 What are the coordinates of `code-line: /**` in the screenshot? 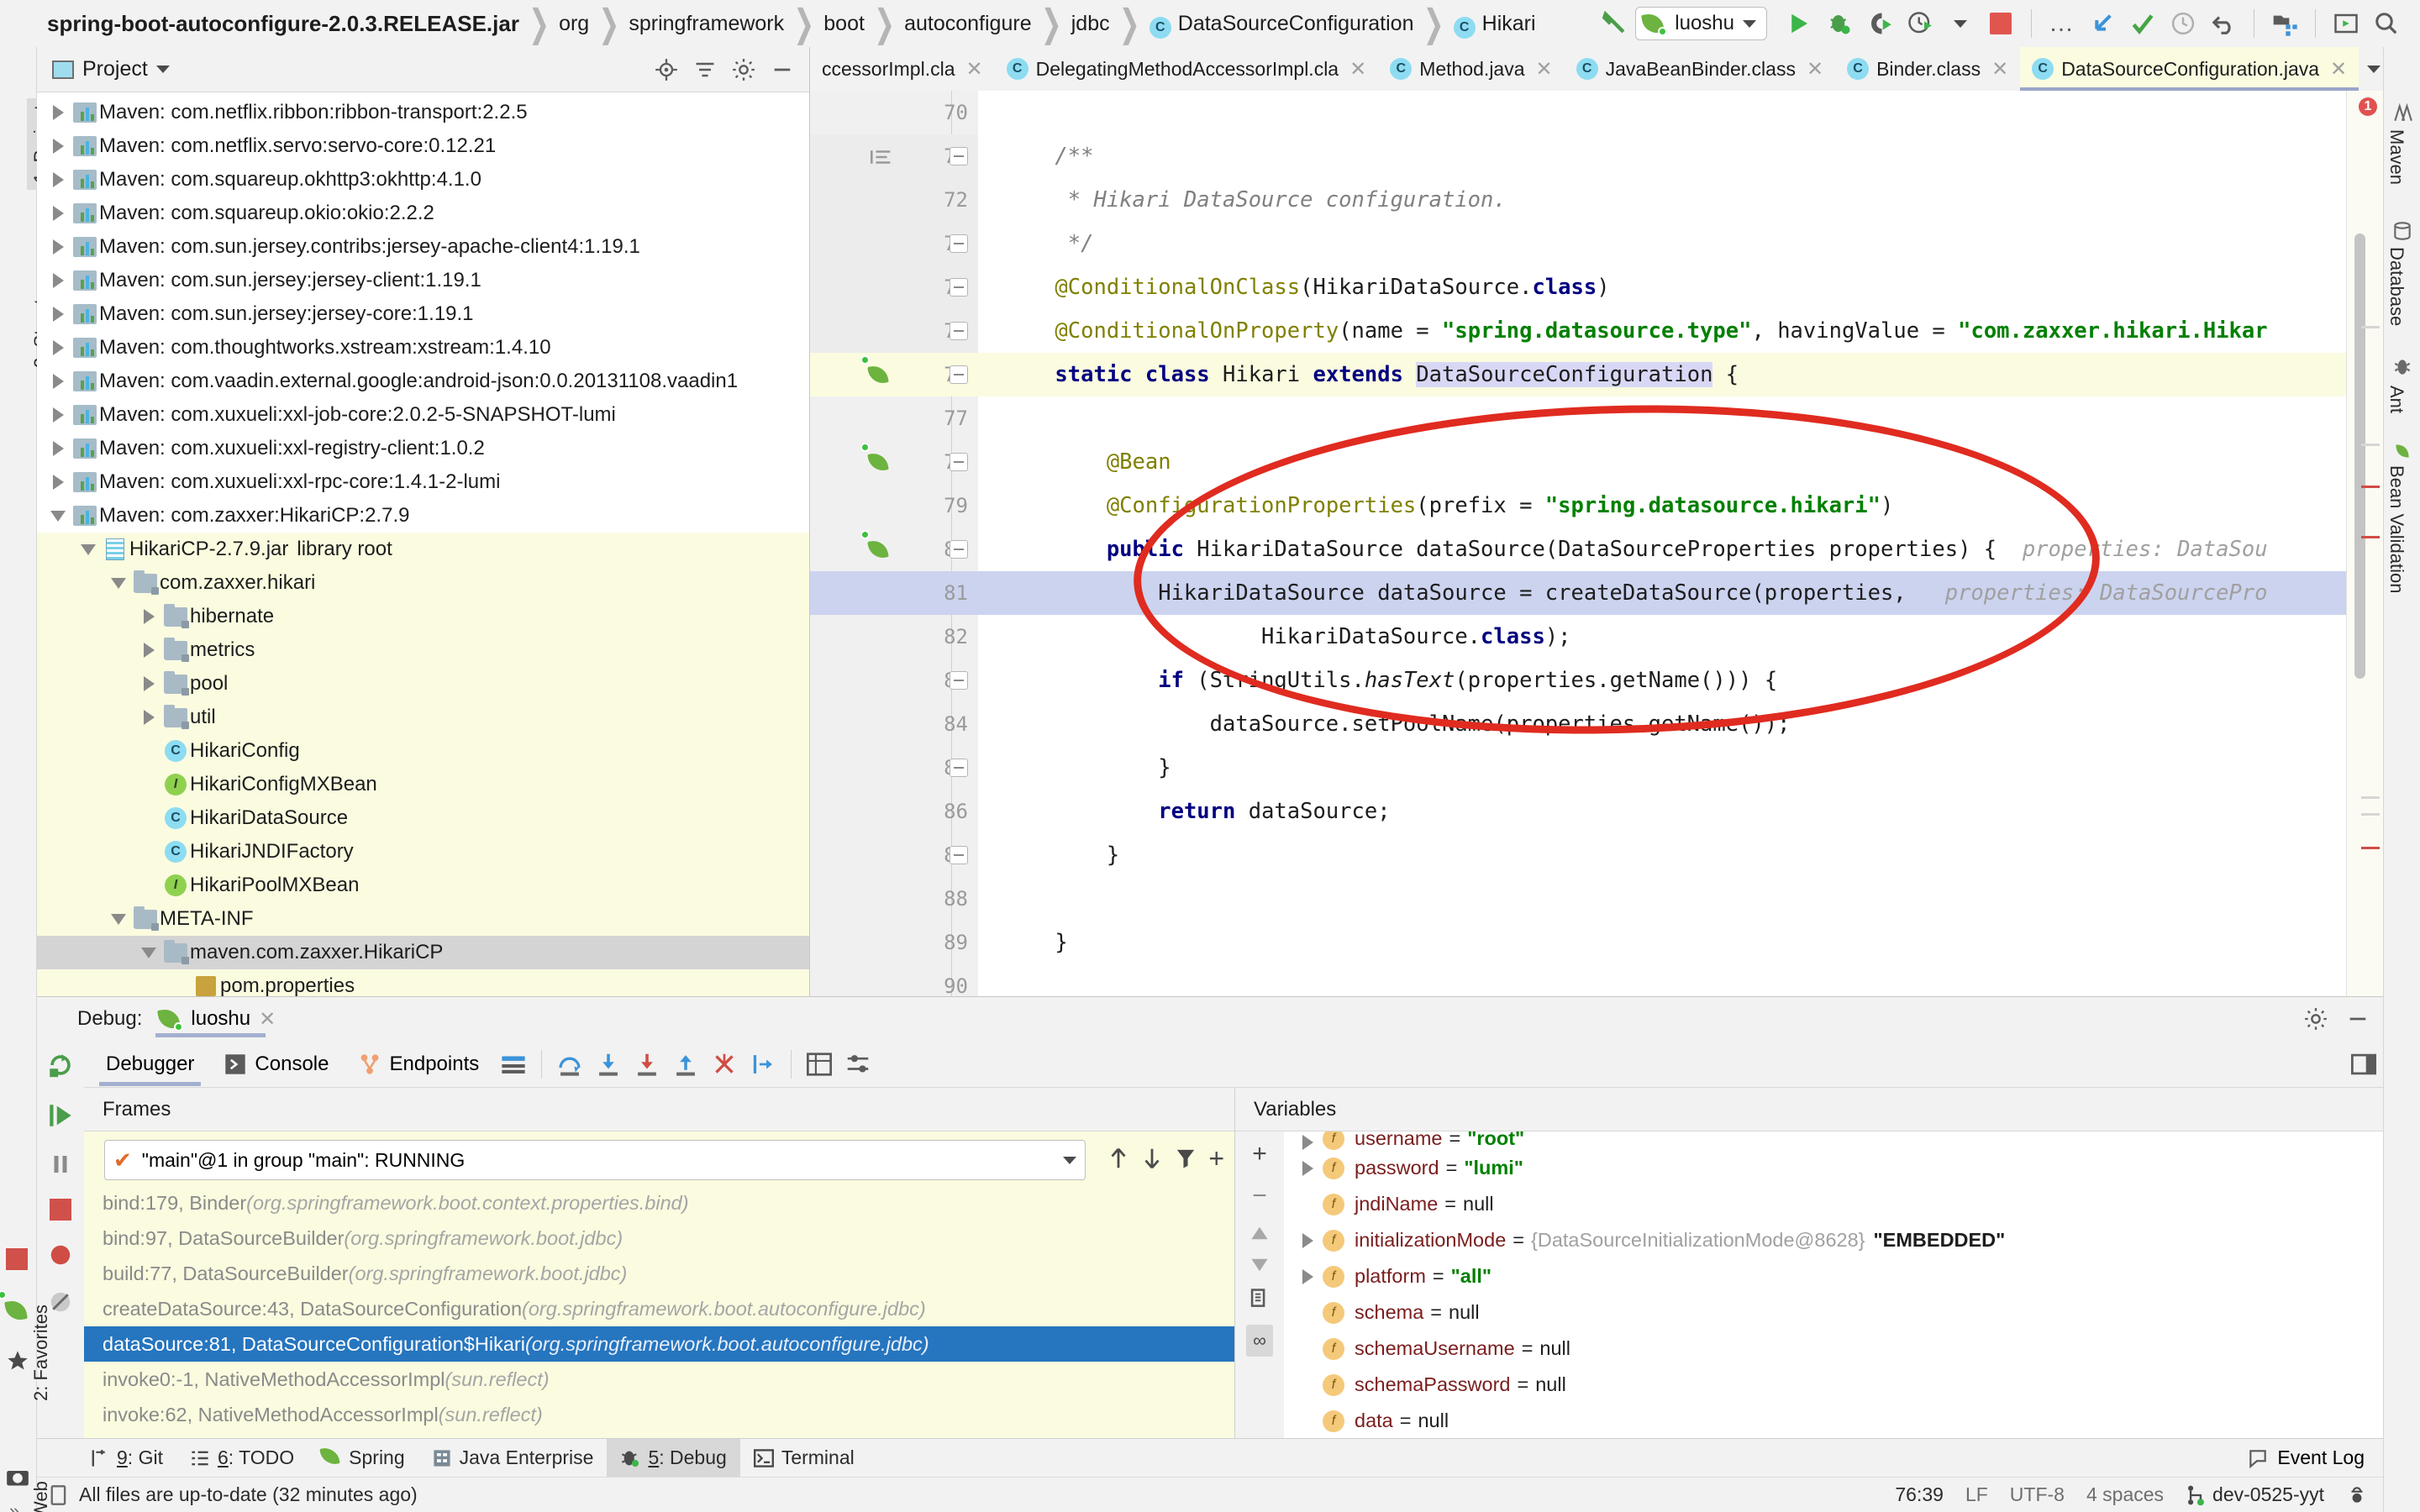 It's located at (1662, 156).